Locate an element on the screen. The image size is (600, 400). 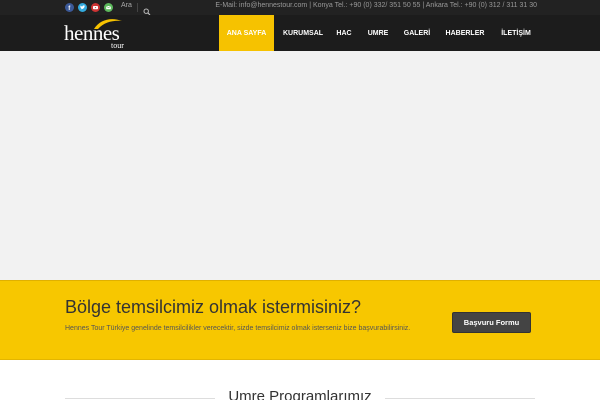
nav-hac: HAC is located at coordinates (344, 33).